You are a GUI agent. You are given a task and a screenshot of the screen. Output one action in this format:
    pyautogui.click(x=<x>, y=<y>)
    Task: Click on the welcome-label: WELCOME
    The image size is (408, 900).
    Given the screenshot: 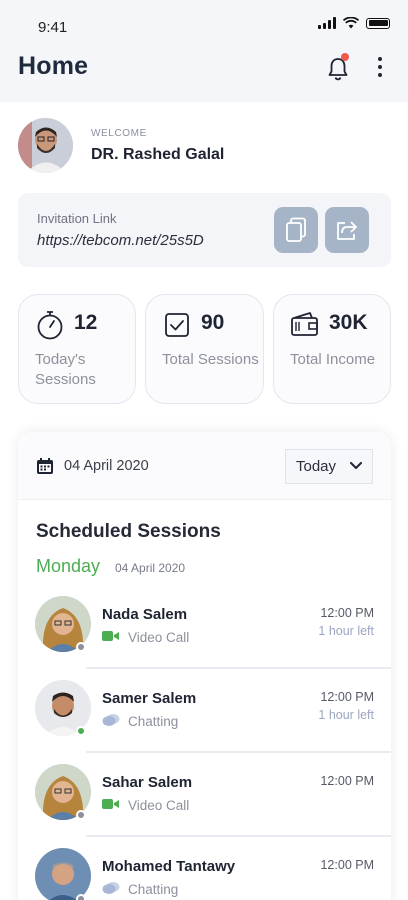 What is the action you would take?
    pyautogui.click(x=119, y=133)
    